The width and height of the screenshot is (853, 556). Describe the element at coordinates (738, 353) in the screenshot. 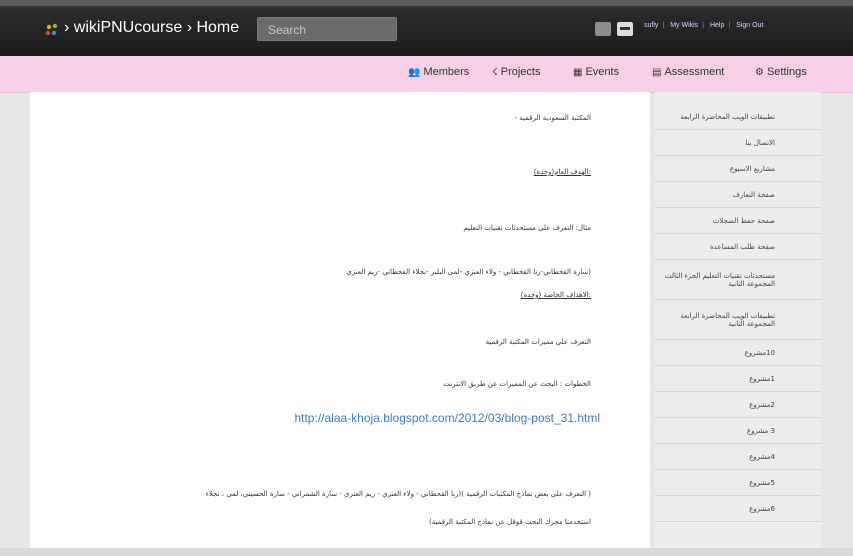

I see `sidebar-item: 10مشروع` at that location.